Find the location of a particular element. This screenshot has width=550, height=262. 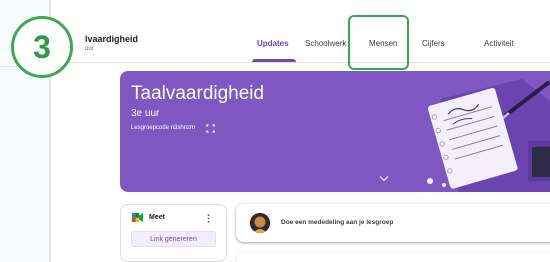

notebook-illustration is located at coordinates (488, 135).